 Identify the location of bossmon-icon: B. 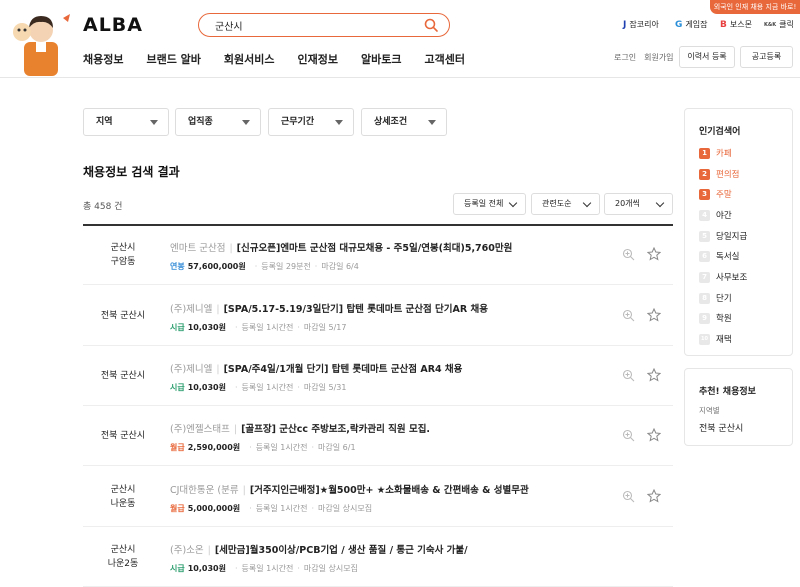
(723, 24).